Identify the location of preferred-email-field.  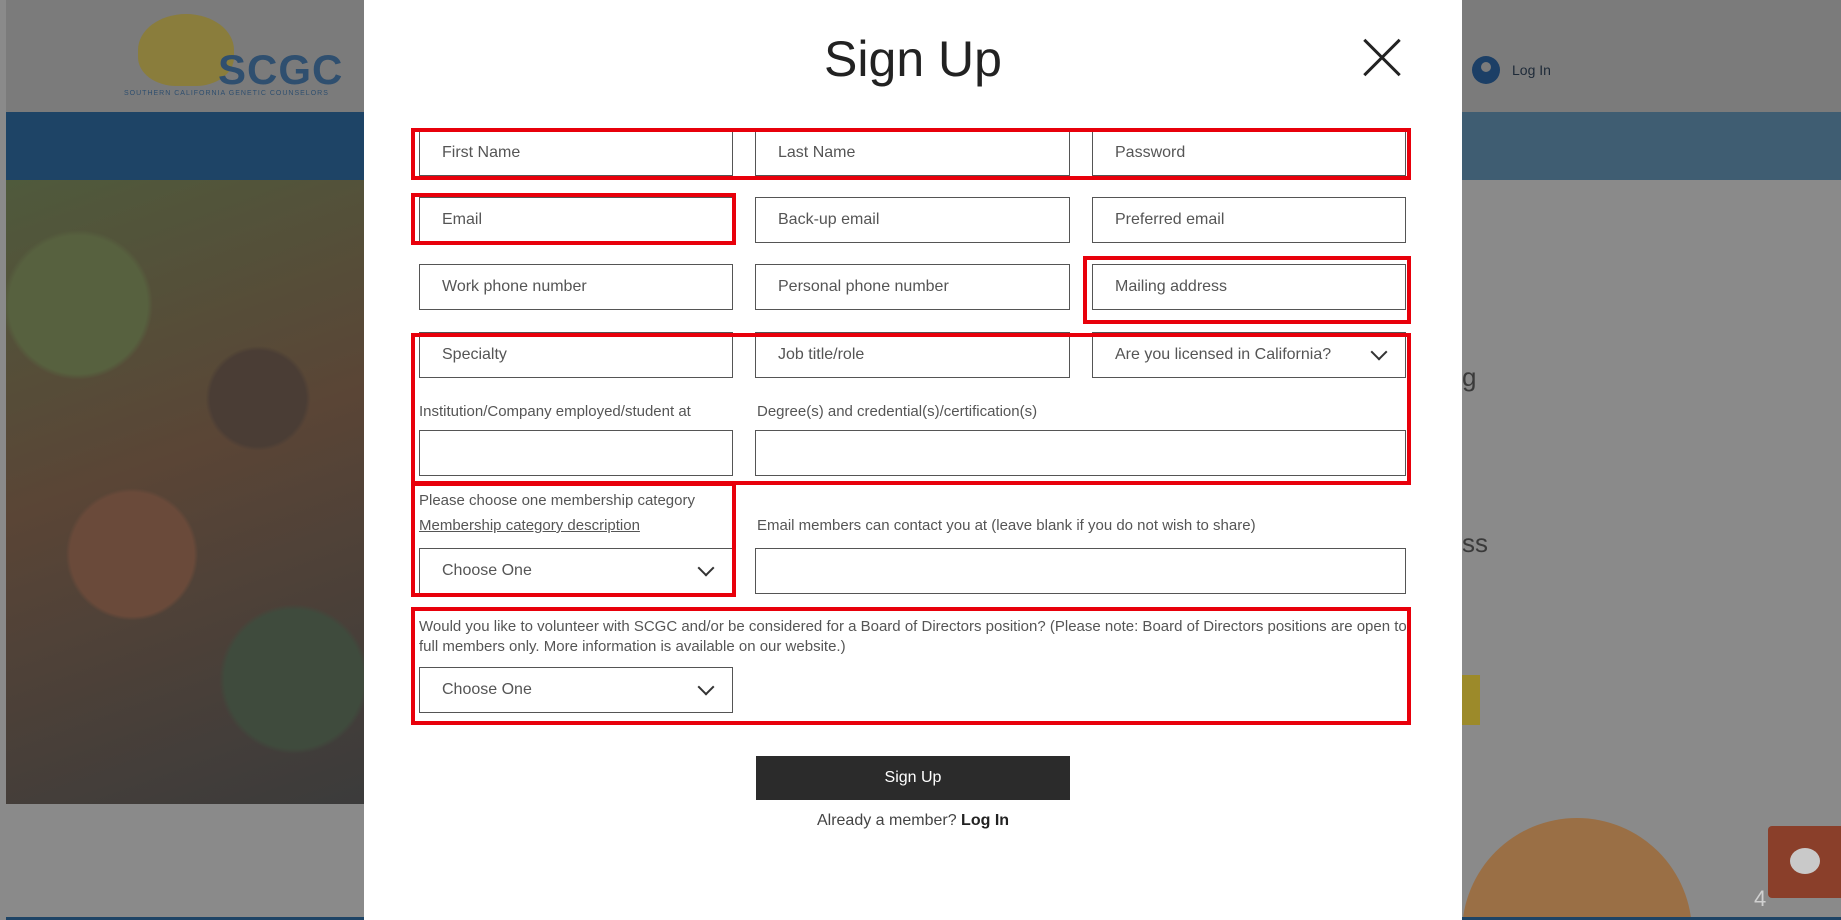
(1249, 220).